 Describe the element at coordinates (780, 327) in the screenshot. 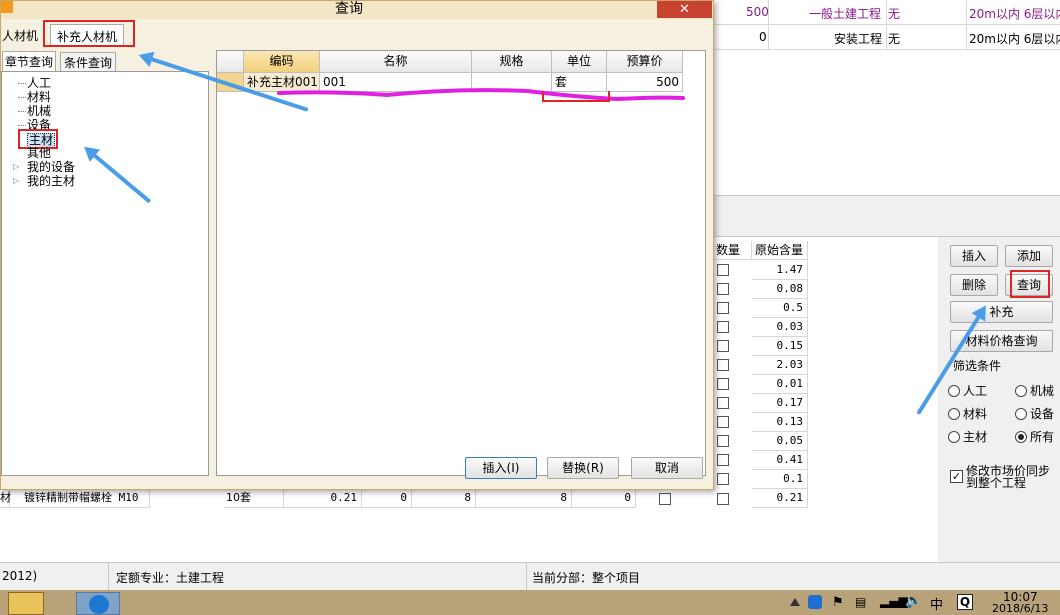

I see `original-content-cell: 0.03` at that location.